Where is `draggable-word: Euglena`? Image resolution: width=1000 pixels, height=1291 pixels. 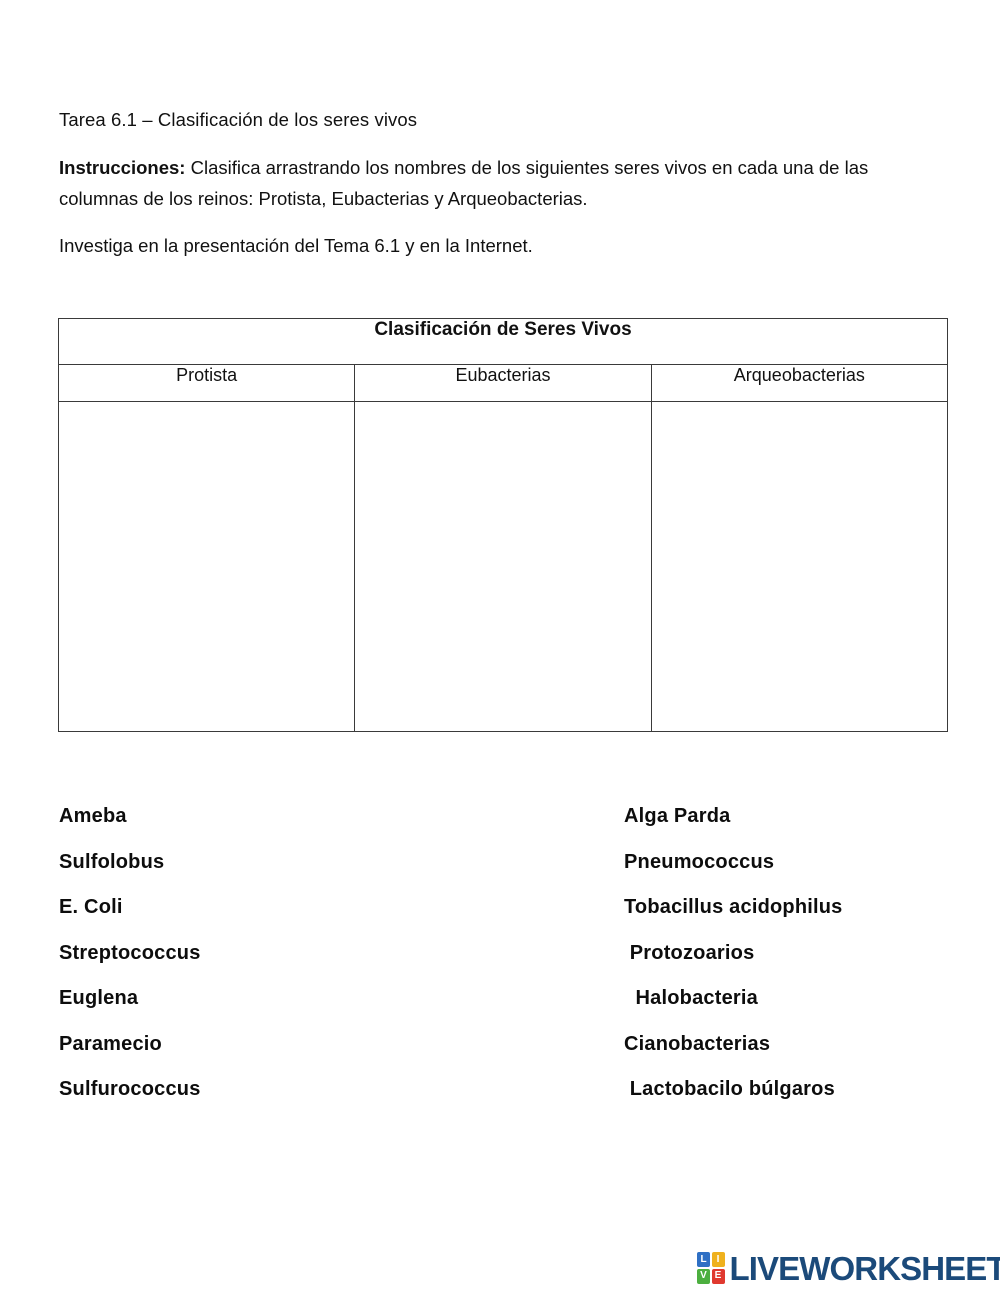
draggable-word: Euglena is located at coordinates (98, 998).